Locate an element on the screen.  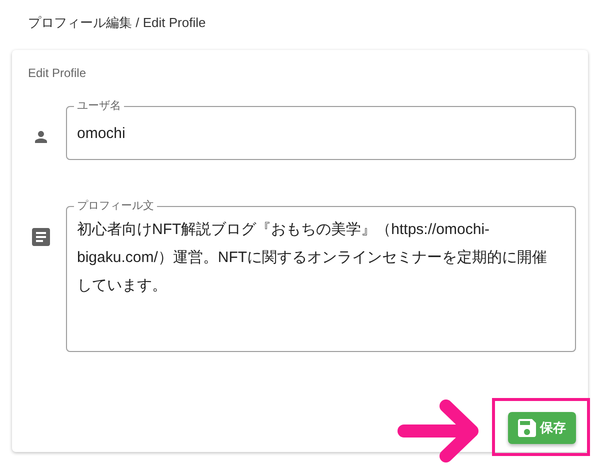
document-icon is located at coordinates (41, 237).